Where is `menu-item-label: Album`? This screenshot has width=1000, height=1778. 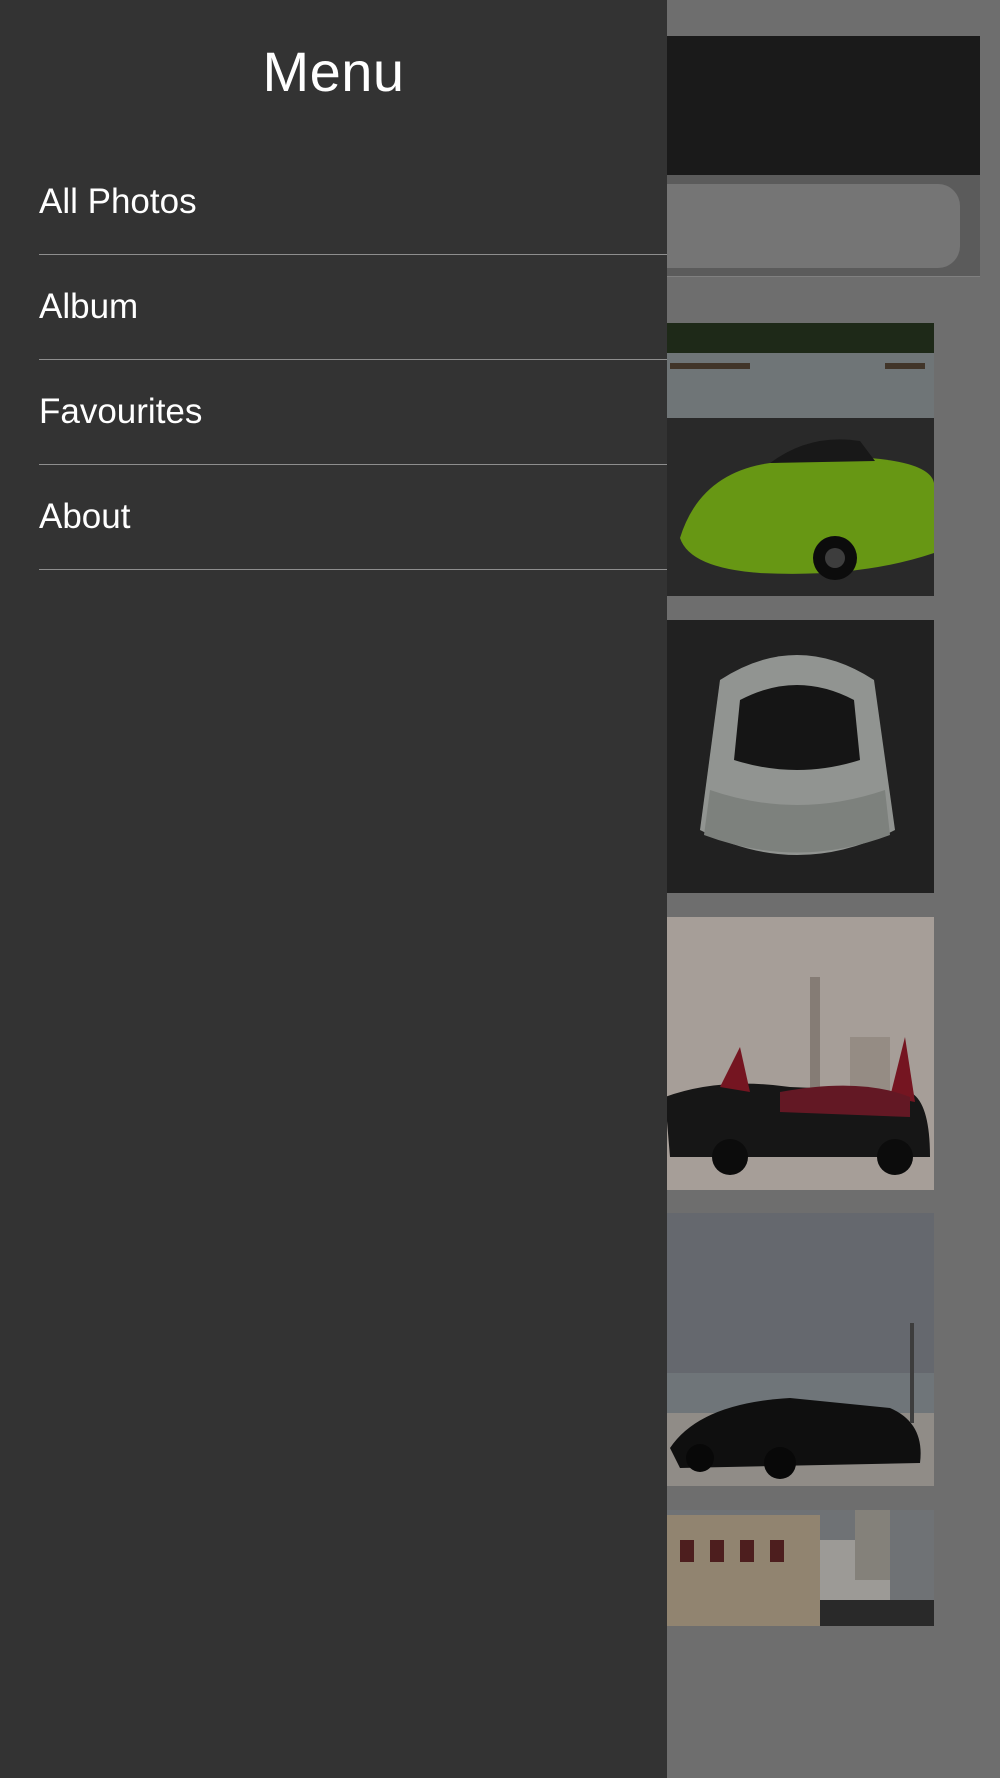 menu-item-label: Album is located at coordinates (89, 306).